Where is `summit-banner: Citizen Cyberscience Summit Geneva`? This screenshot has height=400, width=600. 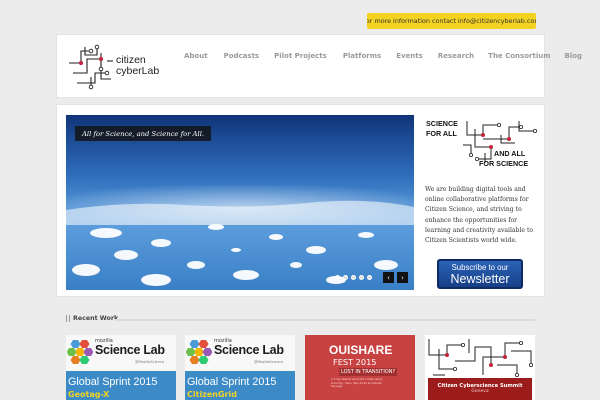
summit-banner: Citizen Cyberscience Summit Geneva is located at coordinates (480, 389).